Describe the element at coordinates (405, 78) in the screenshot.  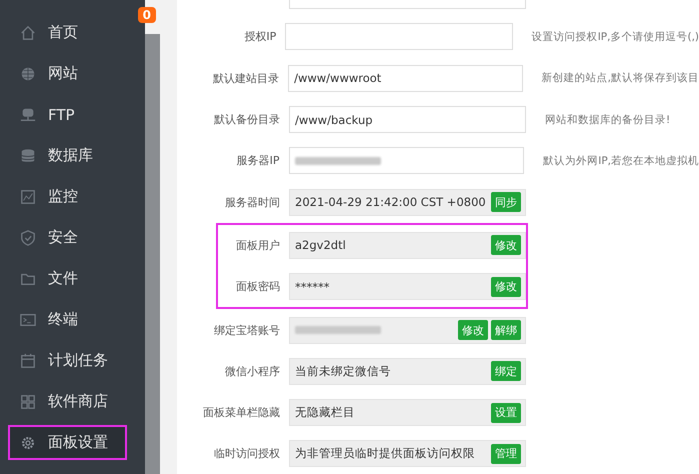
I see `input-field: /www/wwwroot` at that location.